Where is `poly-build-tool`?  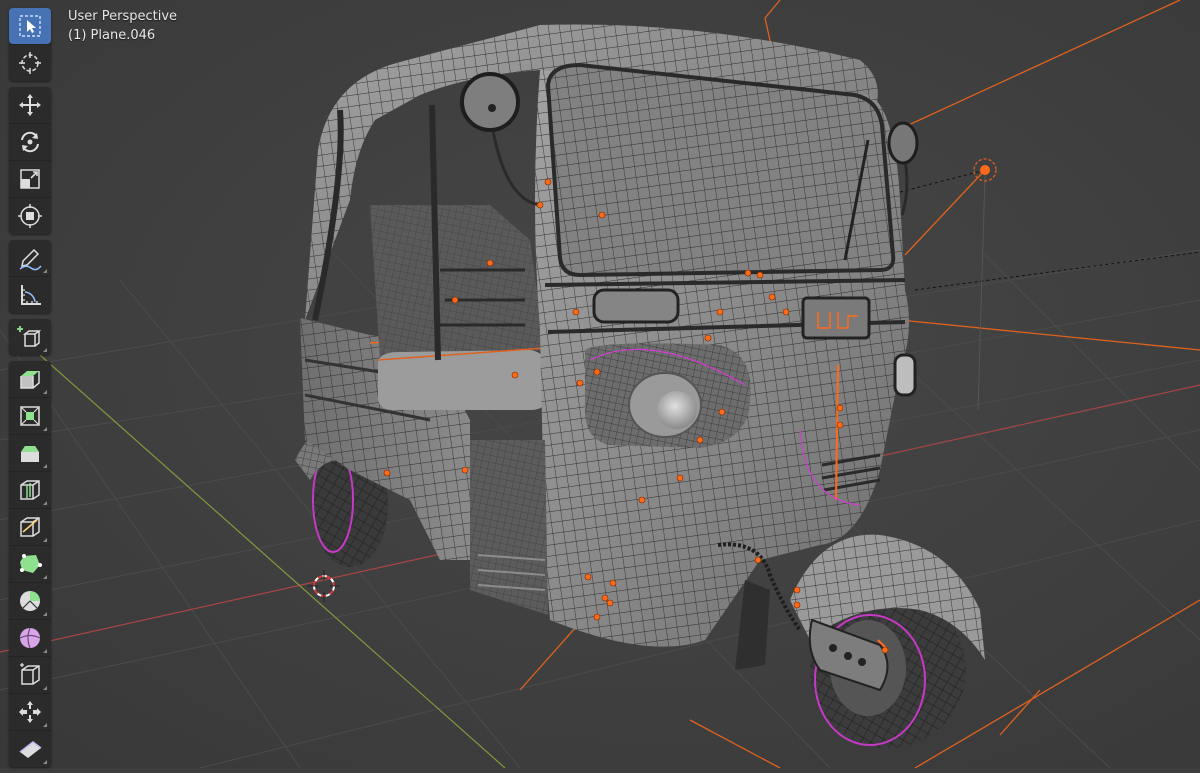 poly-build-tool is located at coordinates (30, 563).